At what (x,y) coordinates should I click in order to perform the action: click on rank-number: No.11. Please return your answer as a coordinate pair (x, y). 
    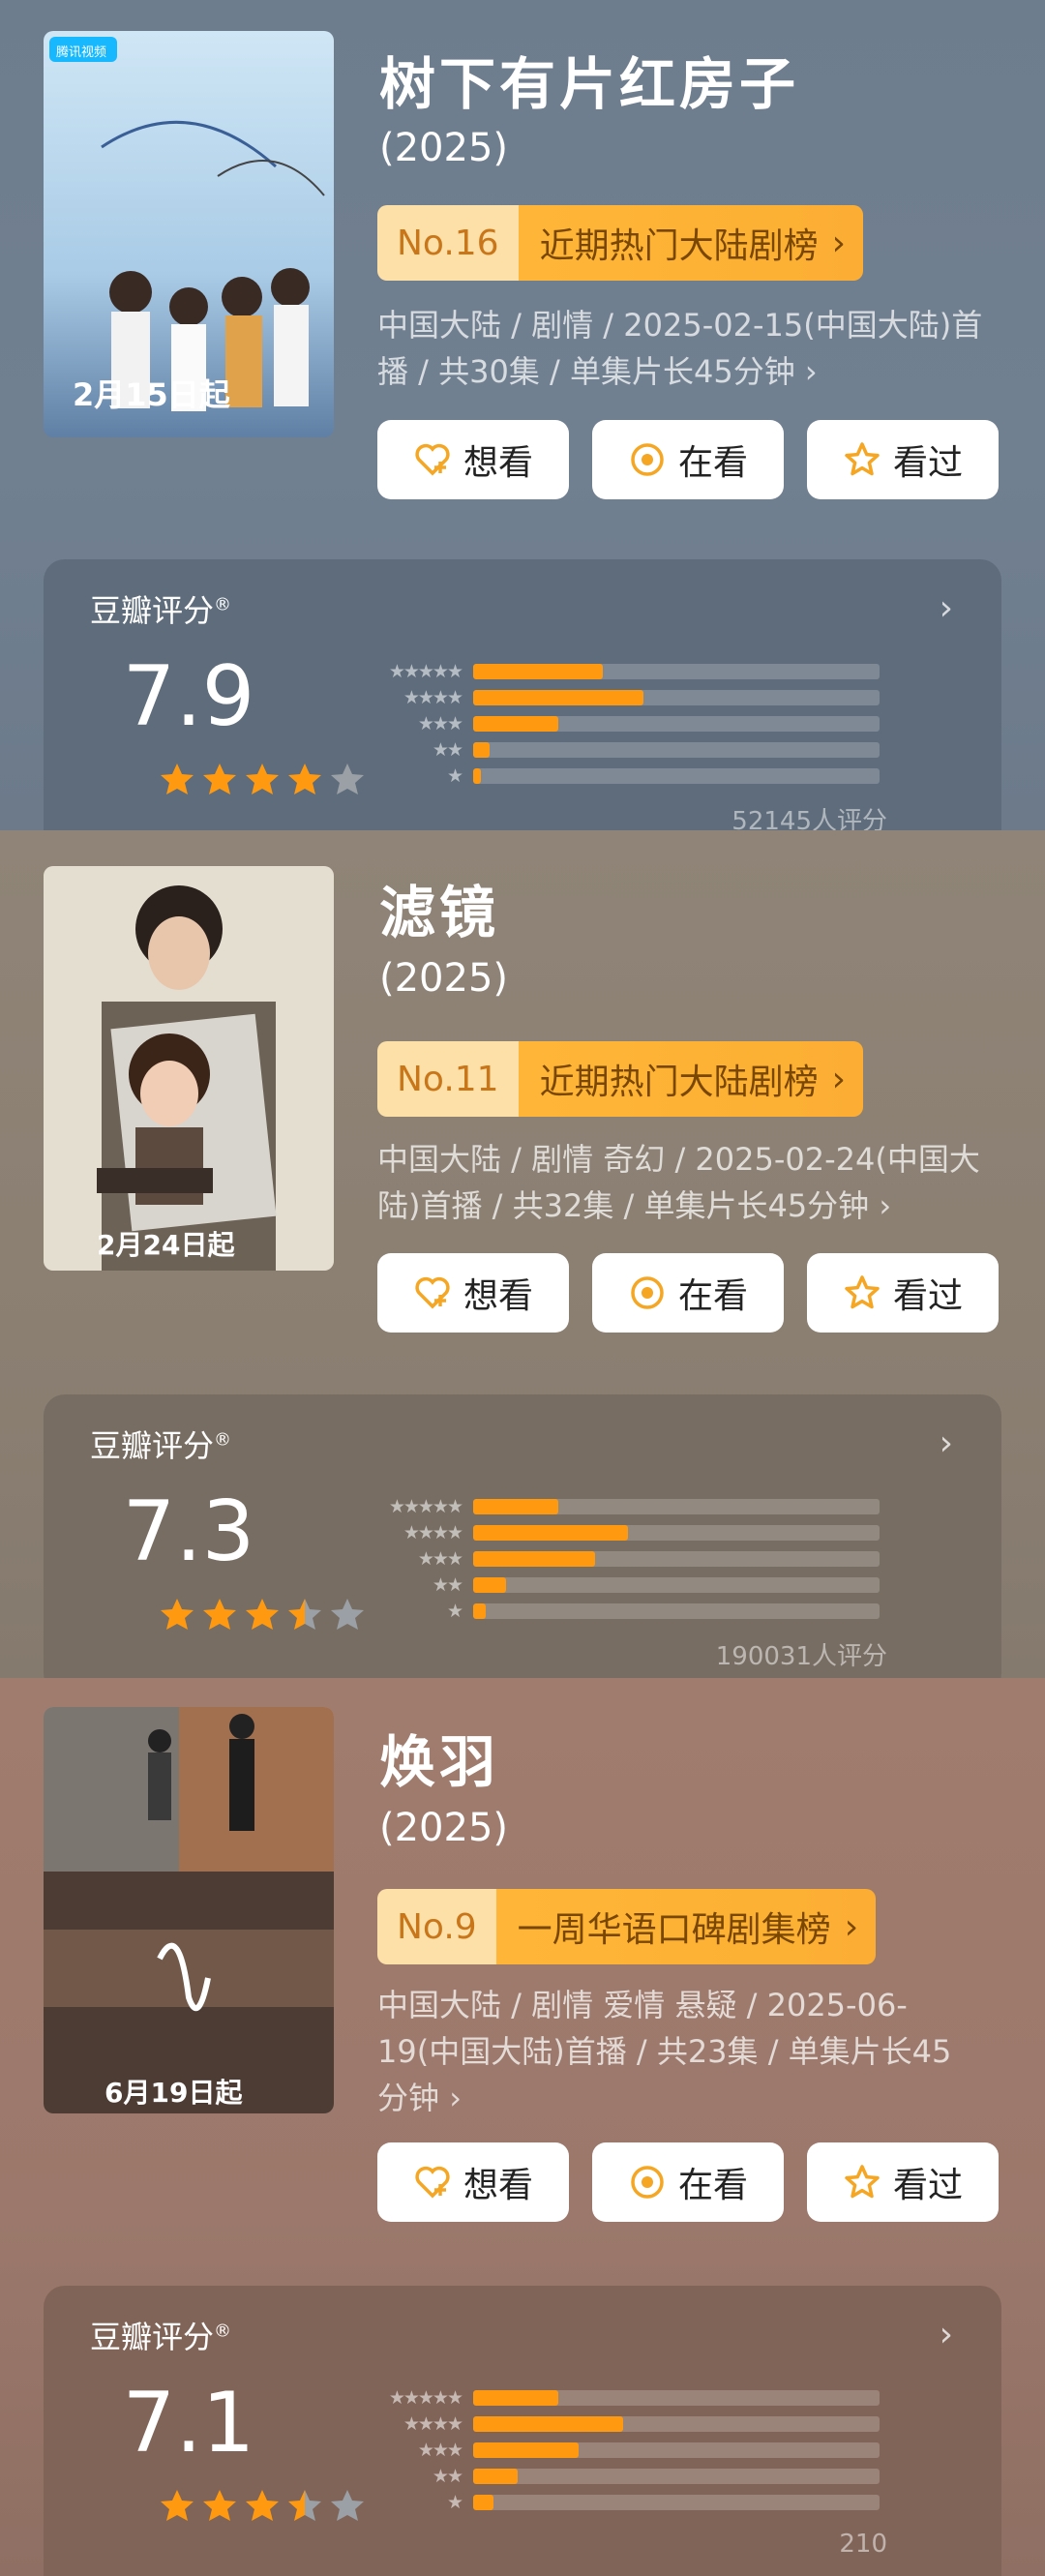
    Looking at the image, I should click on (448, 1079).